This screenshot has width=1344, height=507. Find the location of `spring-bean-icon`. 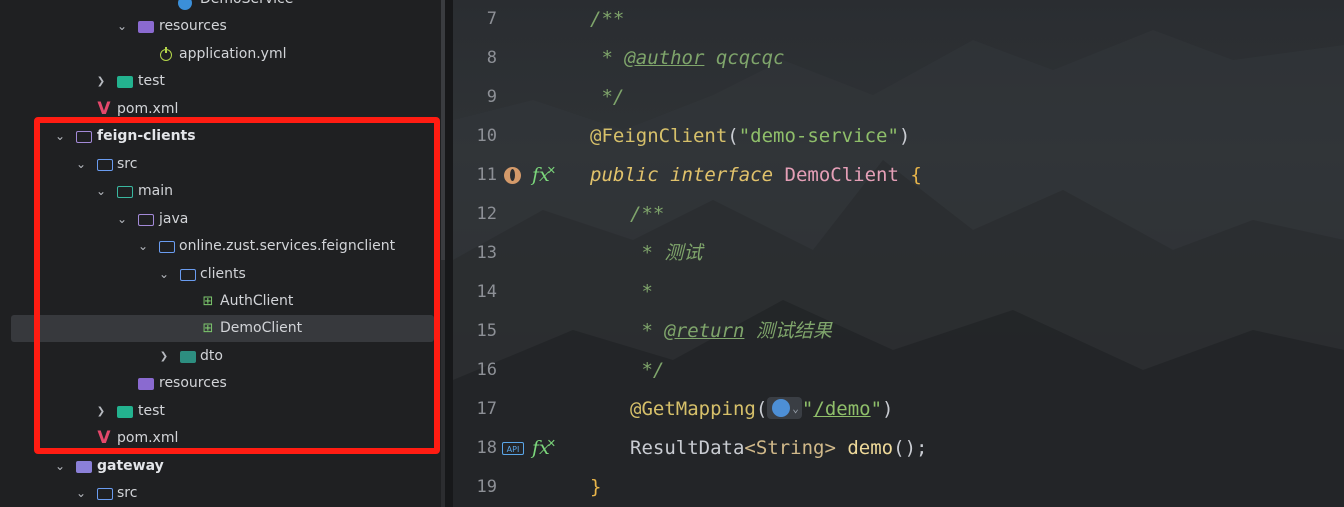

spring-bean-icon is located at coordinates (512, 175).